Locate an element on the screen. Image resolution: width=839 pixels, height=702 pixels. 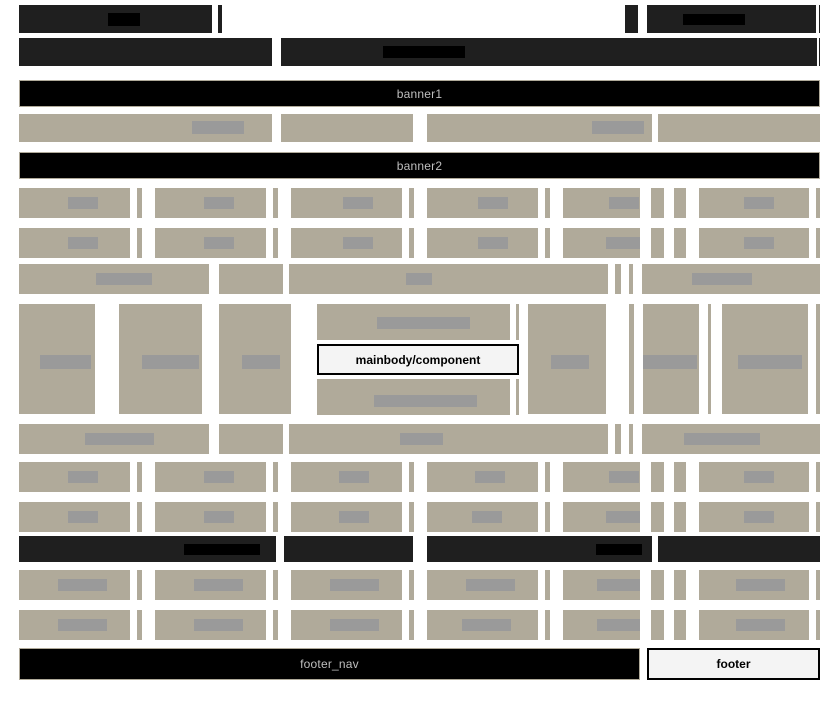
grid-separator-r6c4 is located at coordinates (541, 625).